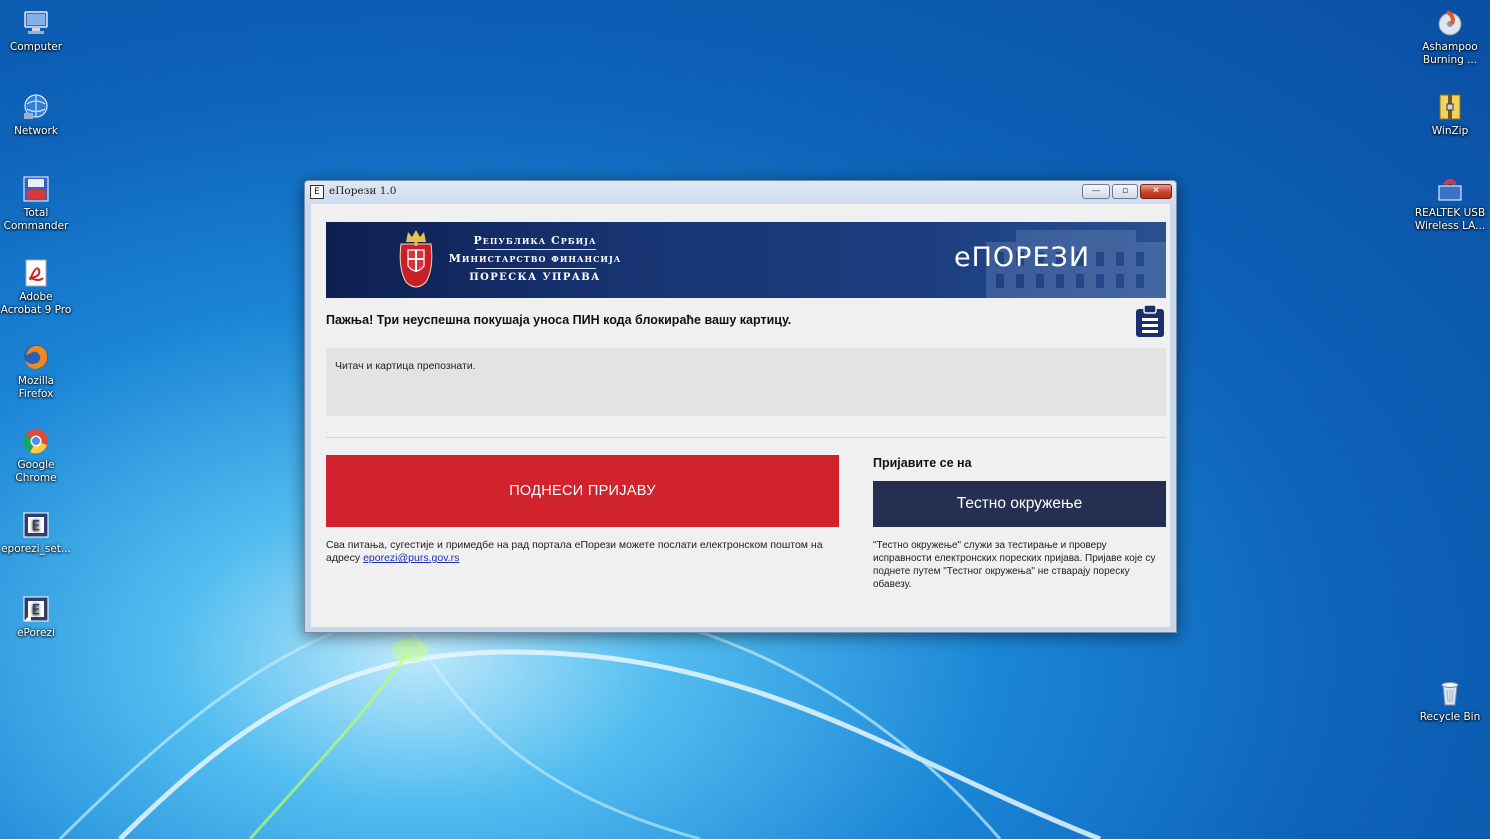 Image resolution: width=1490 pixels, height=839 pixels. What do you see at coordinates (36, 478) in the screenshot?
I see `desktop-icon-label: Chrome` at bounding box center [36, 478].